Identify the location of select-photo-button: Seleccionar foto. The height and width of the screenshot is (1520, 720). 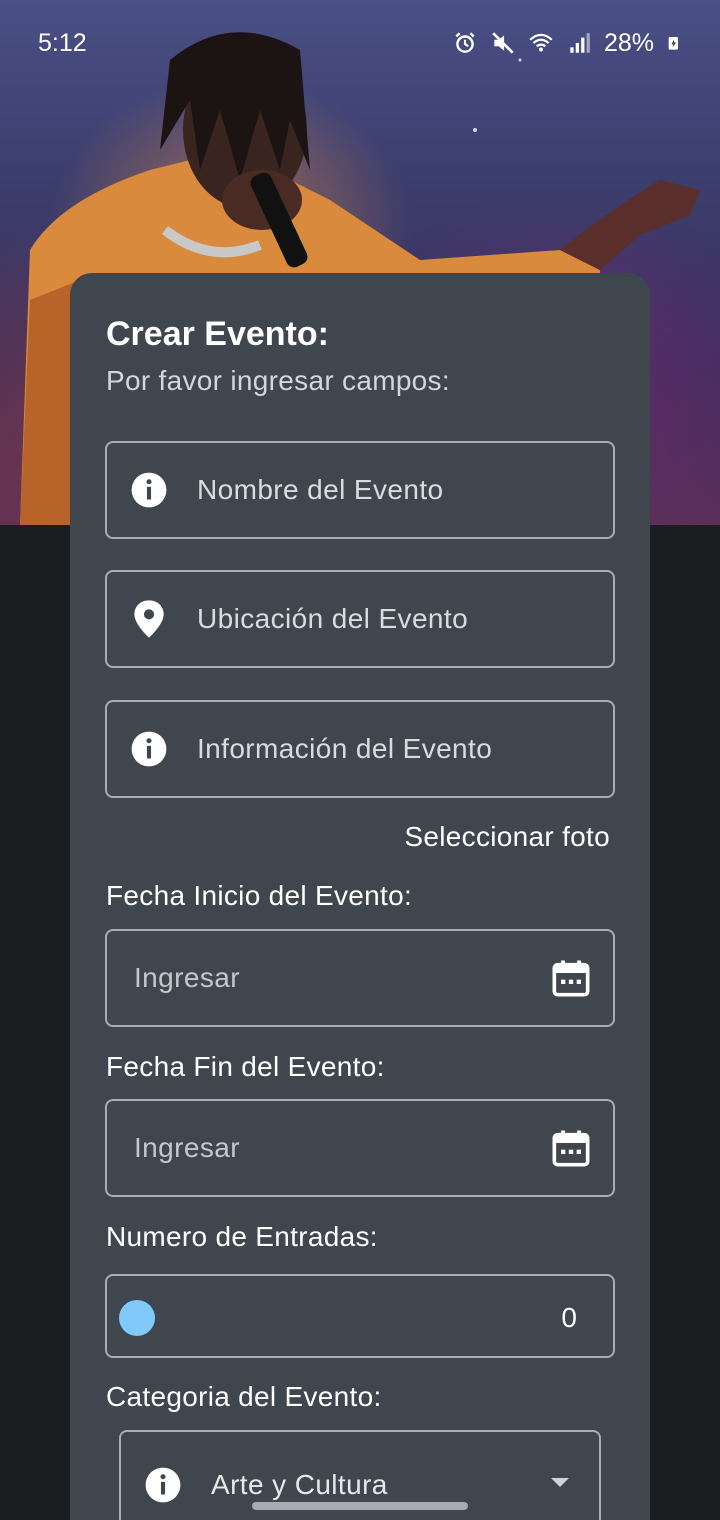
(507, 837).